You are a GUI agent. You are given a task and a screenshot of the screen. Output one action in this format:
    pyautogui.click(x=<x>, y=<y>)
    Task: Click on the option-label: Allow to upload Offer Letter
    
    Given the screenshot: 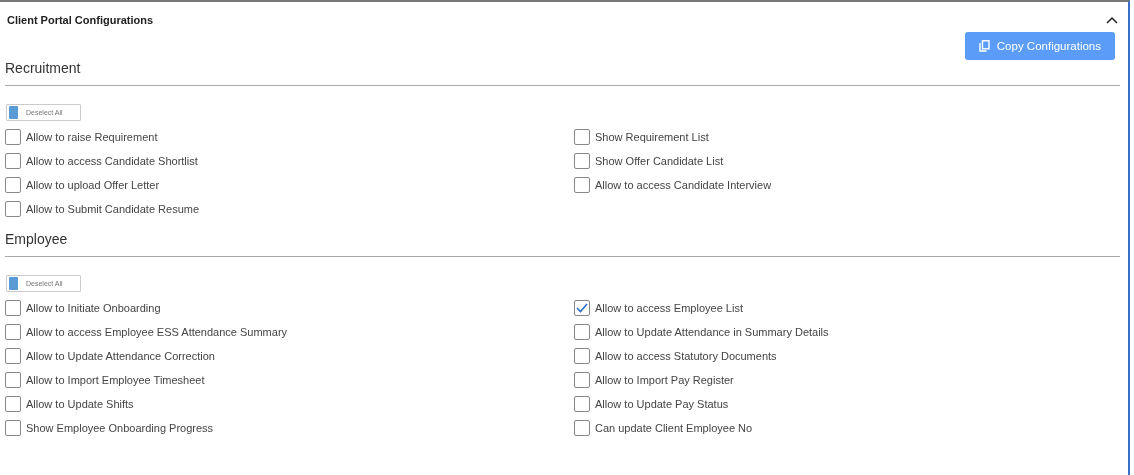 What is the action you would take?
    pyautogui.click(x=93, y=185)
    